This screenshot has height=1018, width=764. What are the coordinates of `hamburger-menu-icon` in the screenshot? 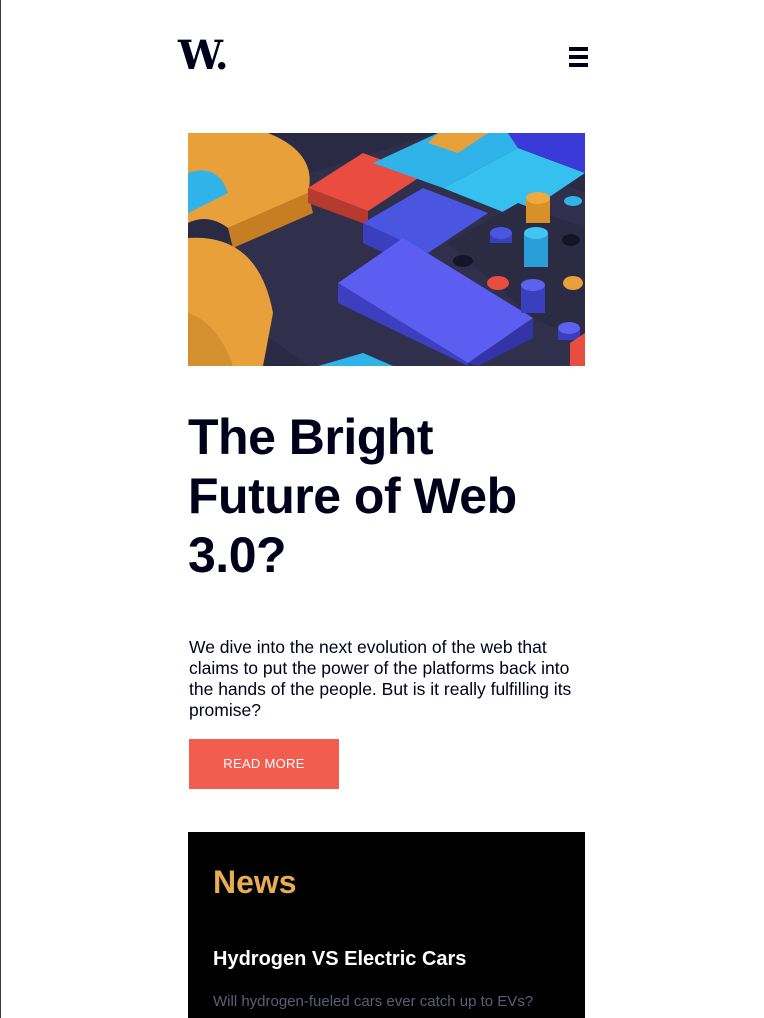 It's located at (578, 57).